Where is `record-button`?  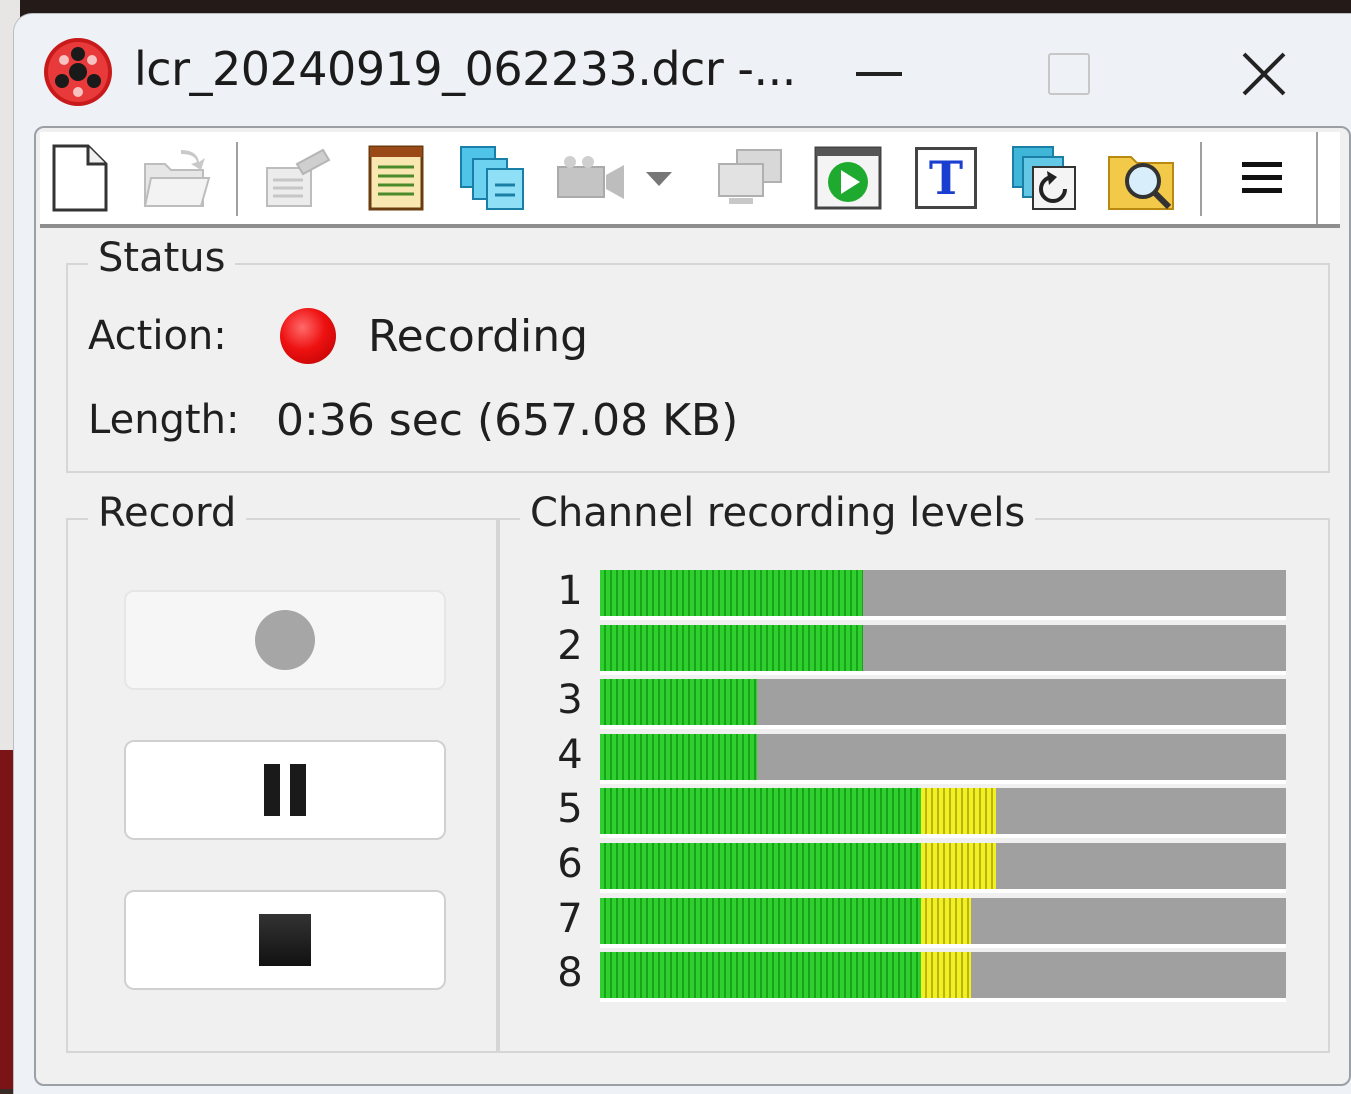
record-button is located at coordinates (285, 640).